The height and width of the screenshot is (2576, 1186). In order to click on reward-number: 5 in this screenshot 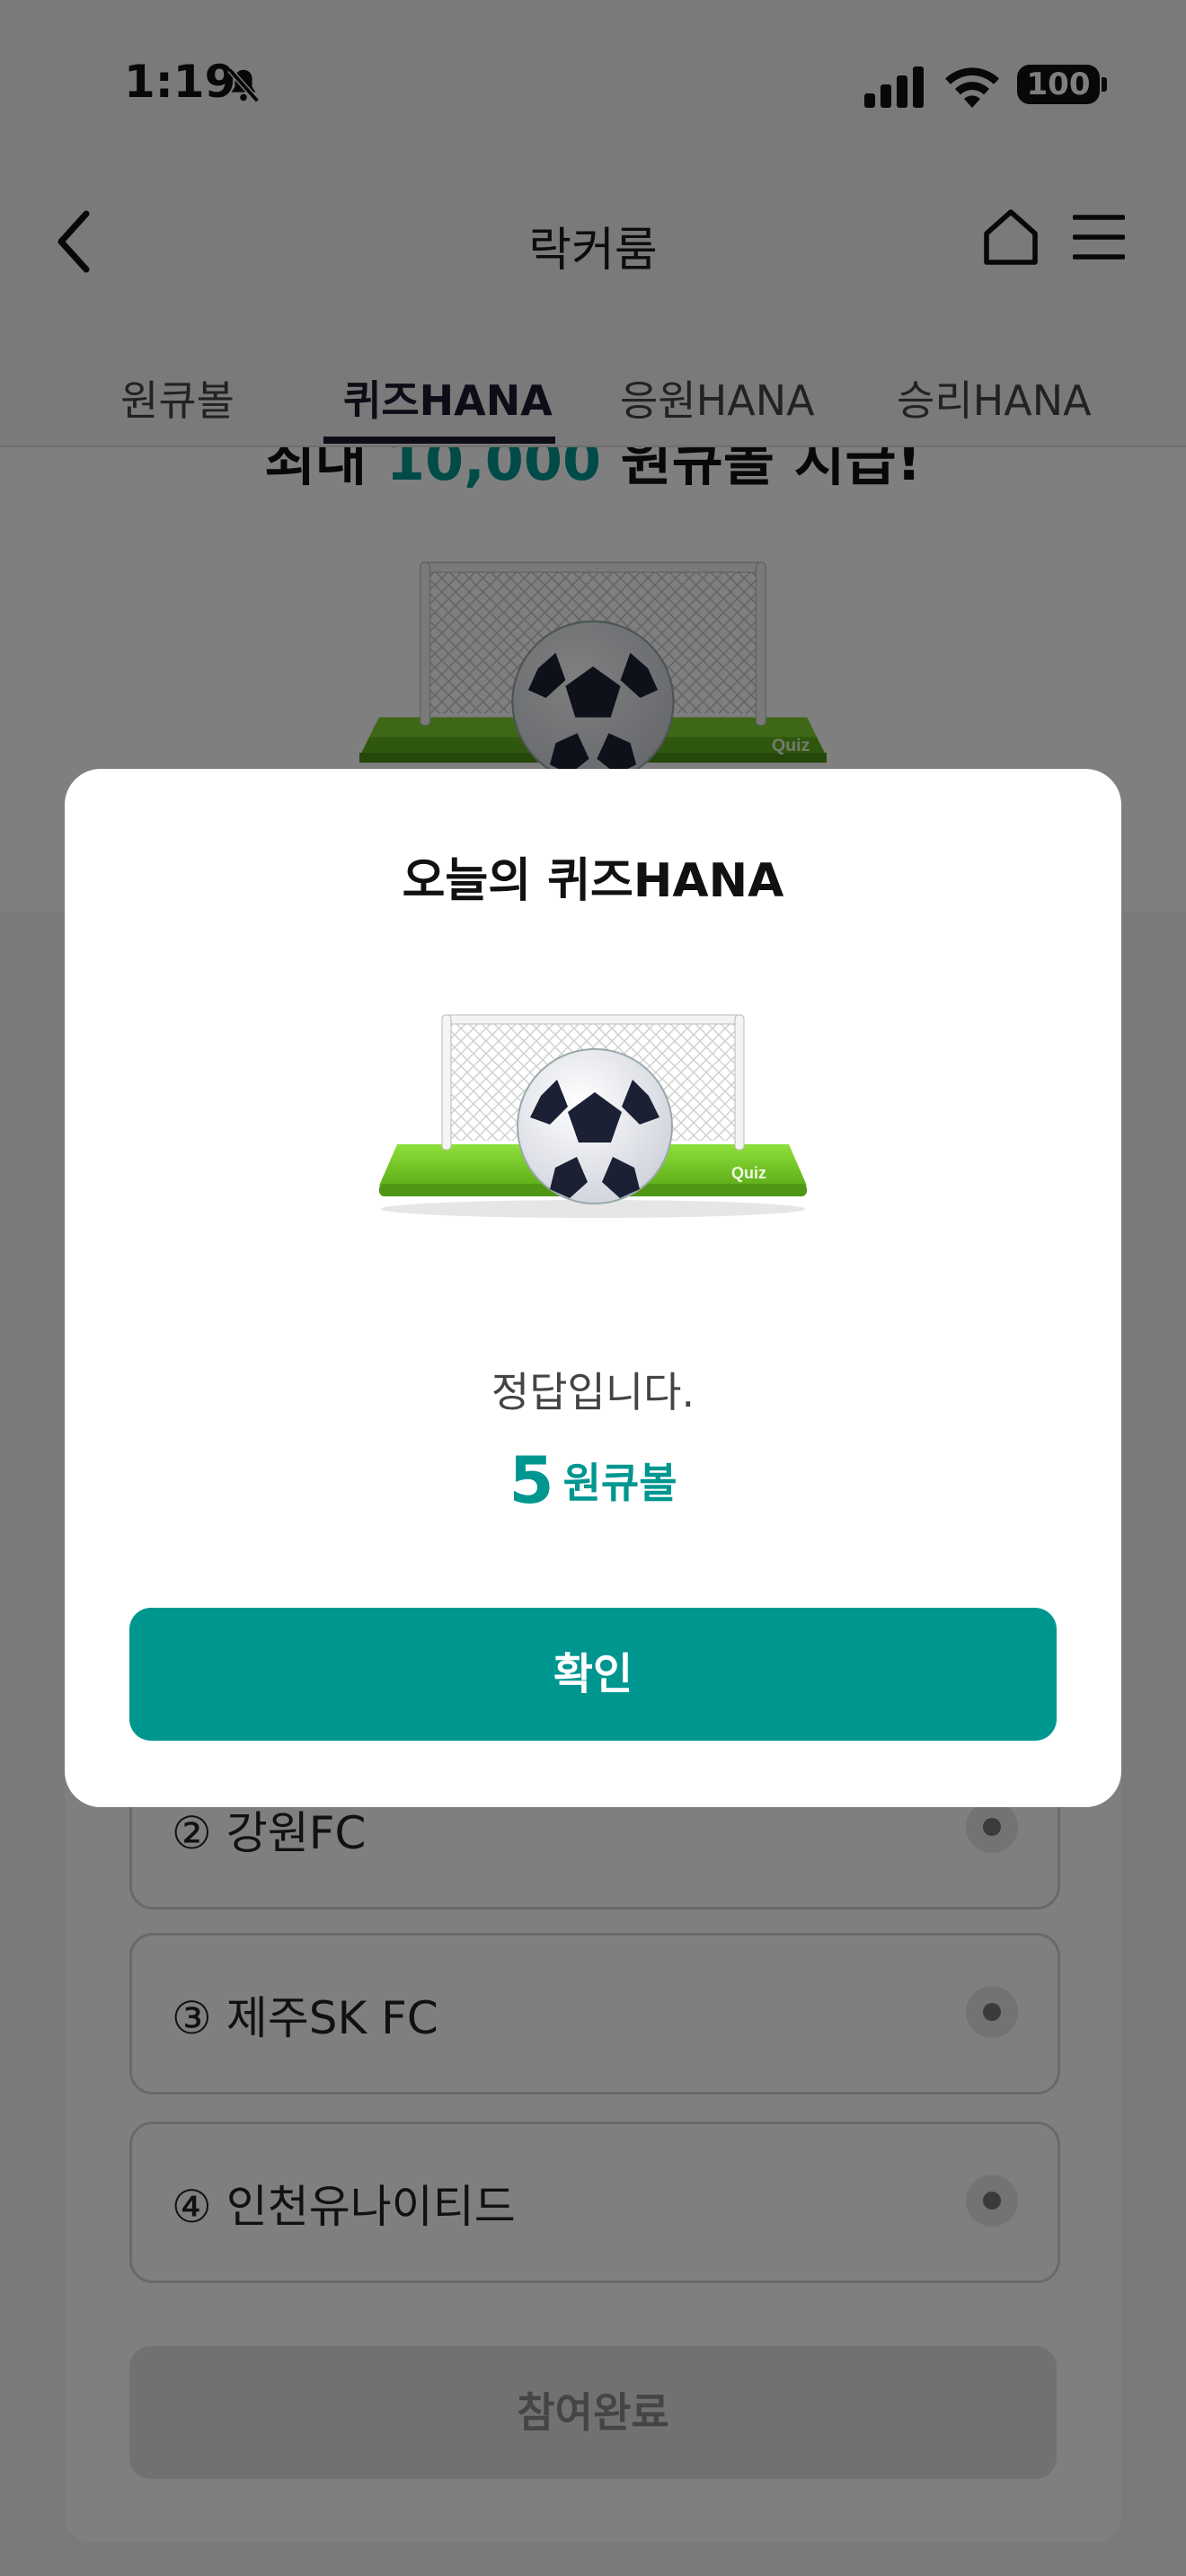, I will do `click(531, 1480)`.